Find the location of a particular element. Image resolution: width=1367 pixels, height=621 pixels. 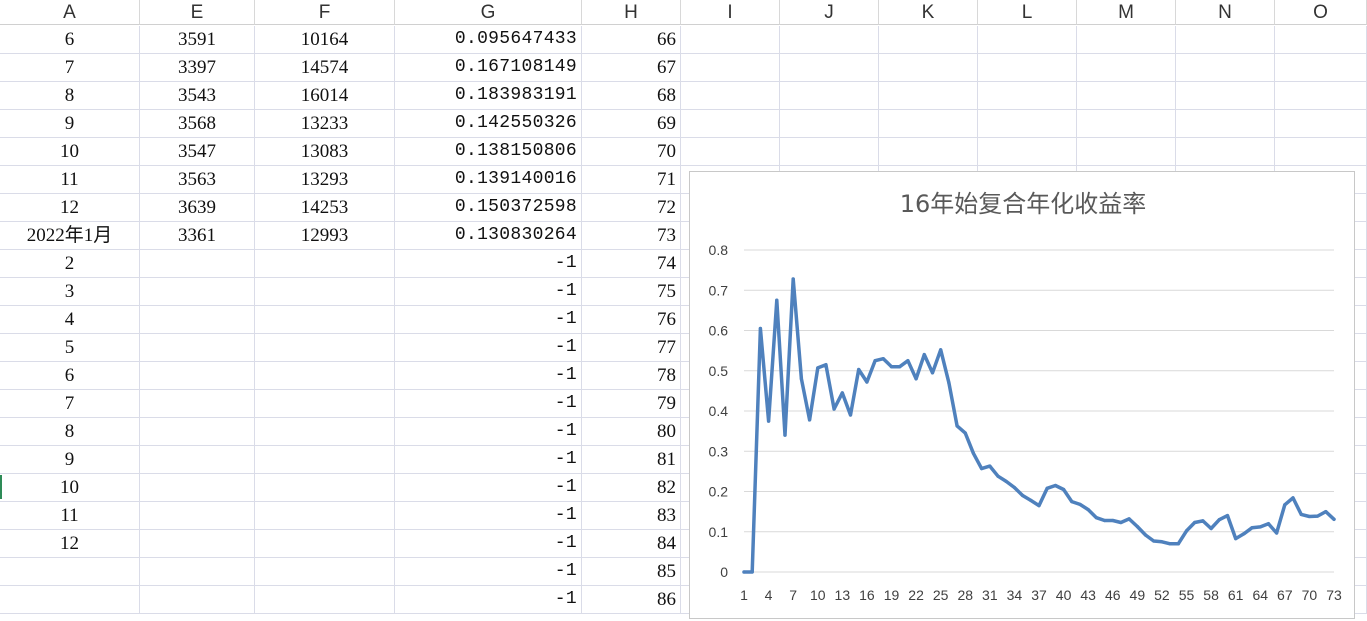

cell-a: 3 is located at coordinates (70, 291).